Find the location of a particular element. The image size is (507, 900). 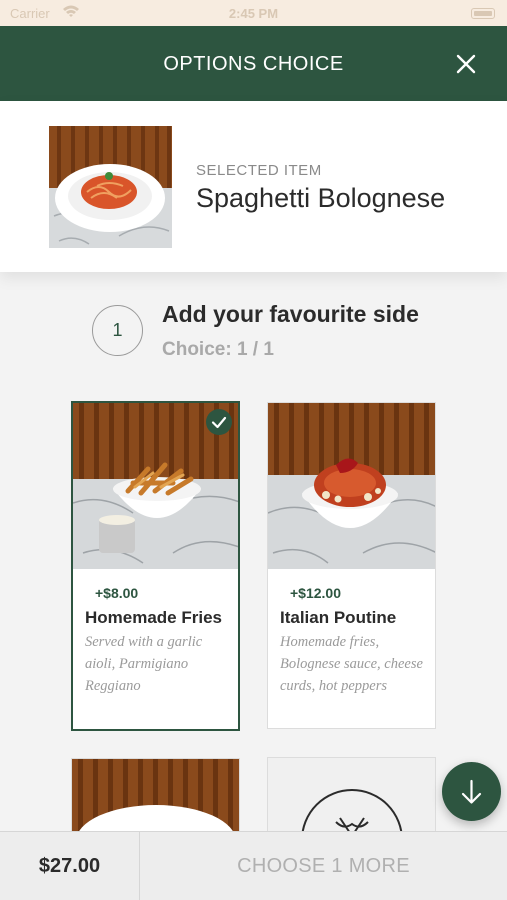

header-bar: OPTIONS CHOICE is located at coordinates (253, 63).